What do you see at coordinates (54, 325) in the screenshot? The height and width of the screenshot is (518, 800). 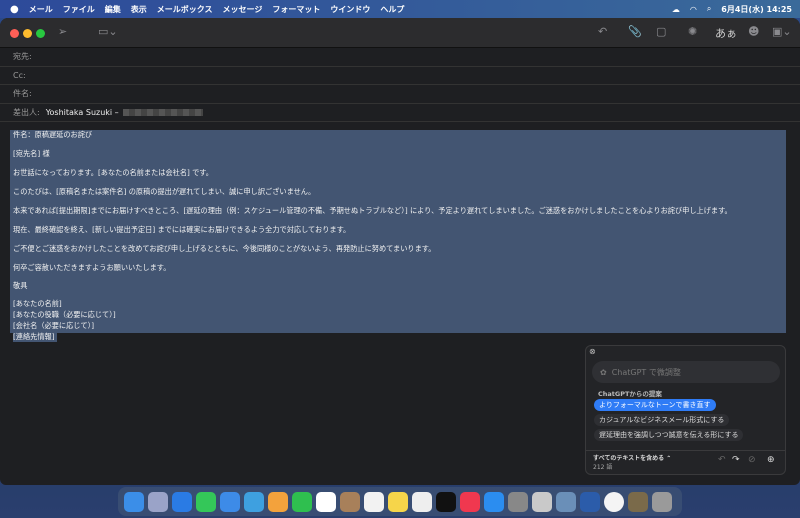 I see `body-line: [会社名（必要に応じて）]` at bounding box center [54, 325].